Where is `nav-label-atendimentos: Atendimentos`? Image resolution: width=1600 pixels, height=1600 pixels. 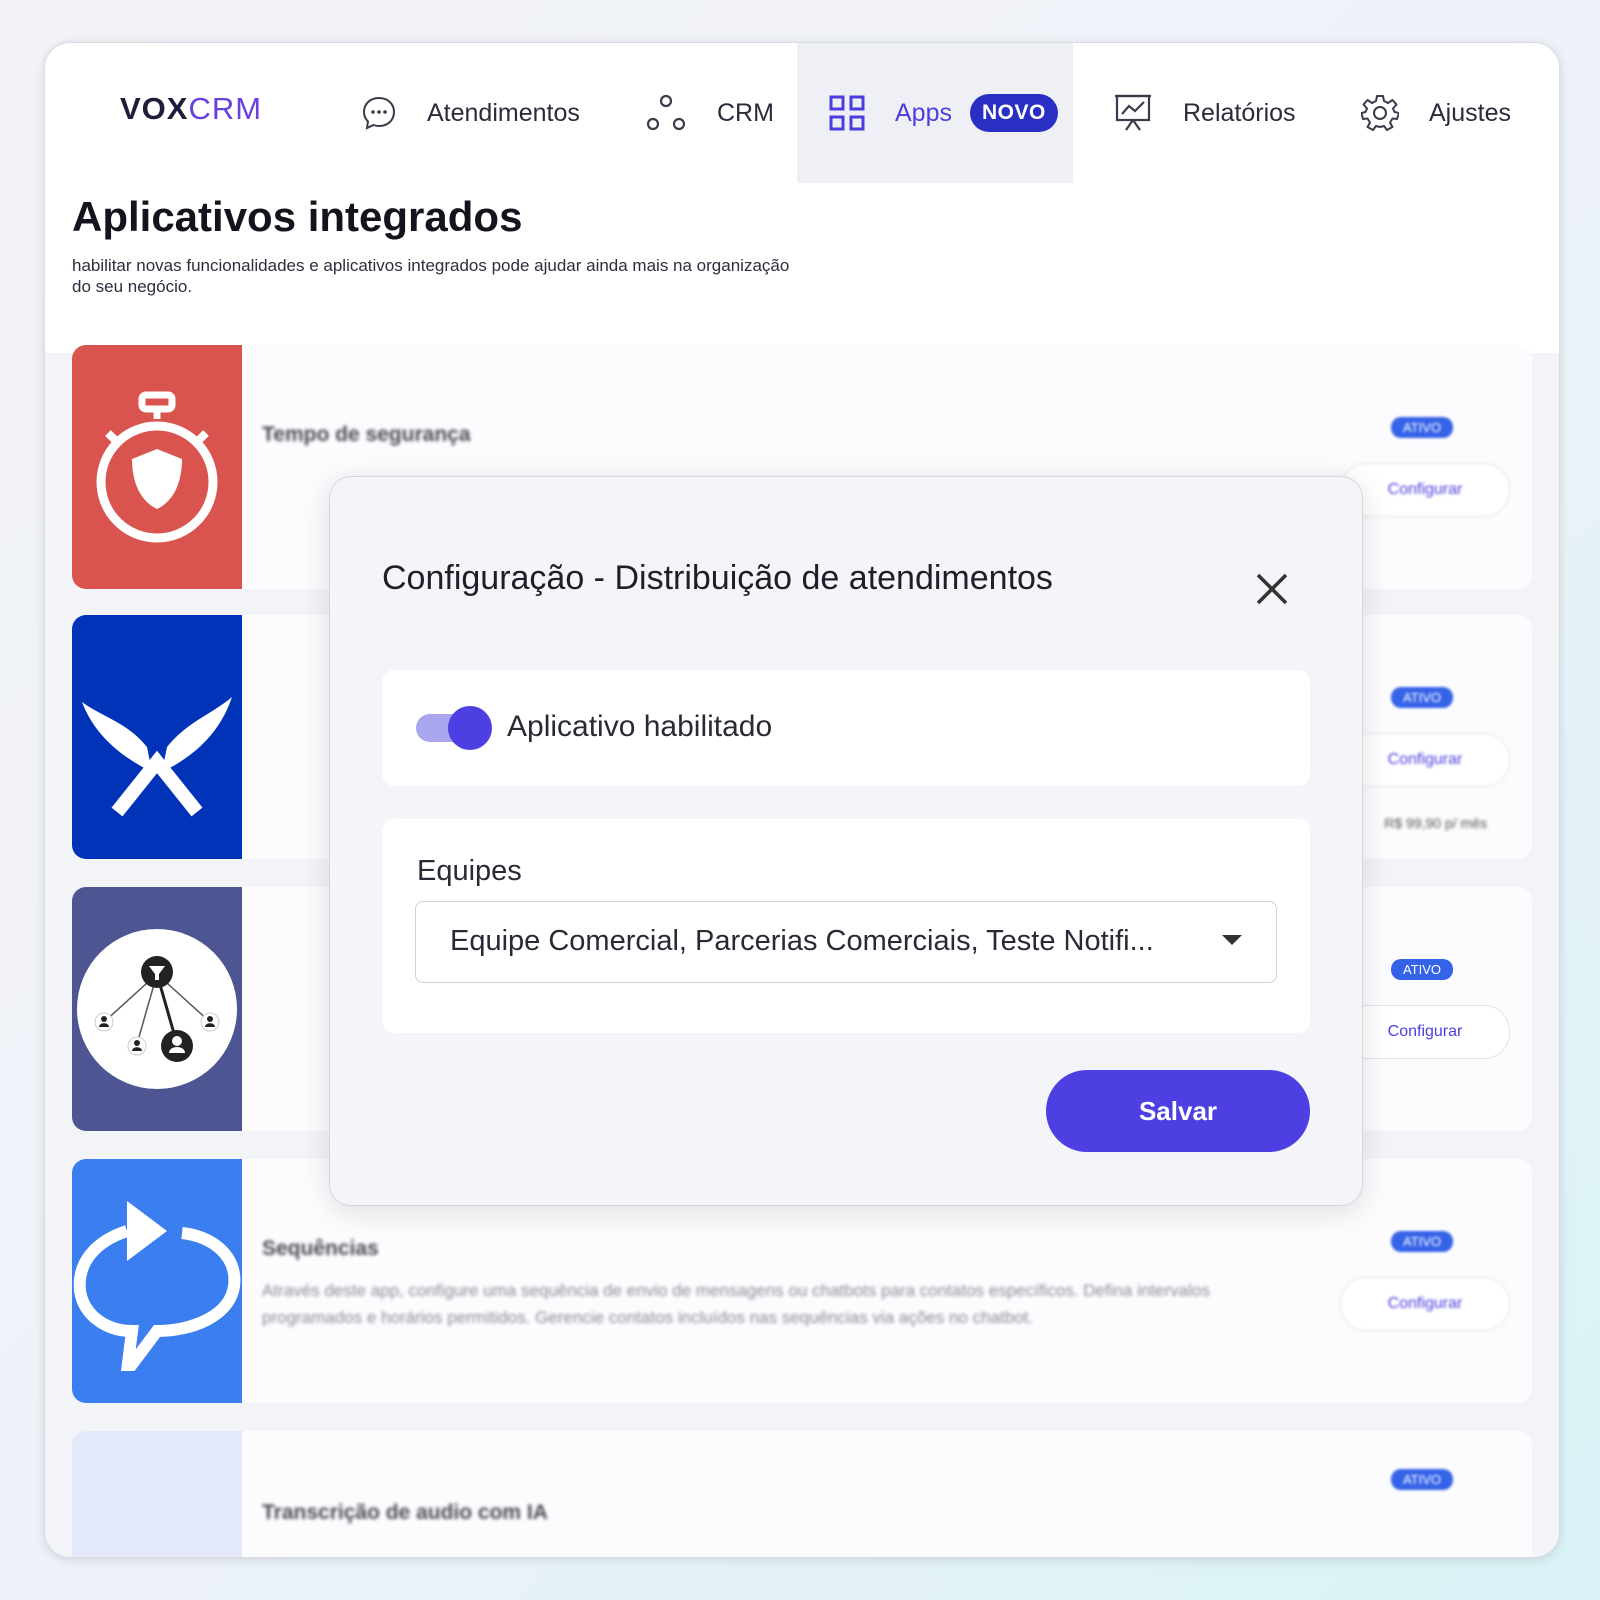
nav-label-atendimentos: Atendimentos is located at coordinates (503, 112).